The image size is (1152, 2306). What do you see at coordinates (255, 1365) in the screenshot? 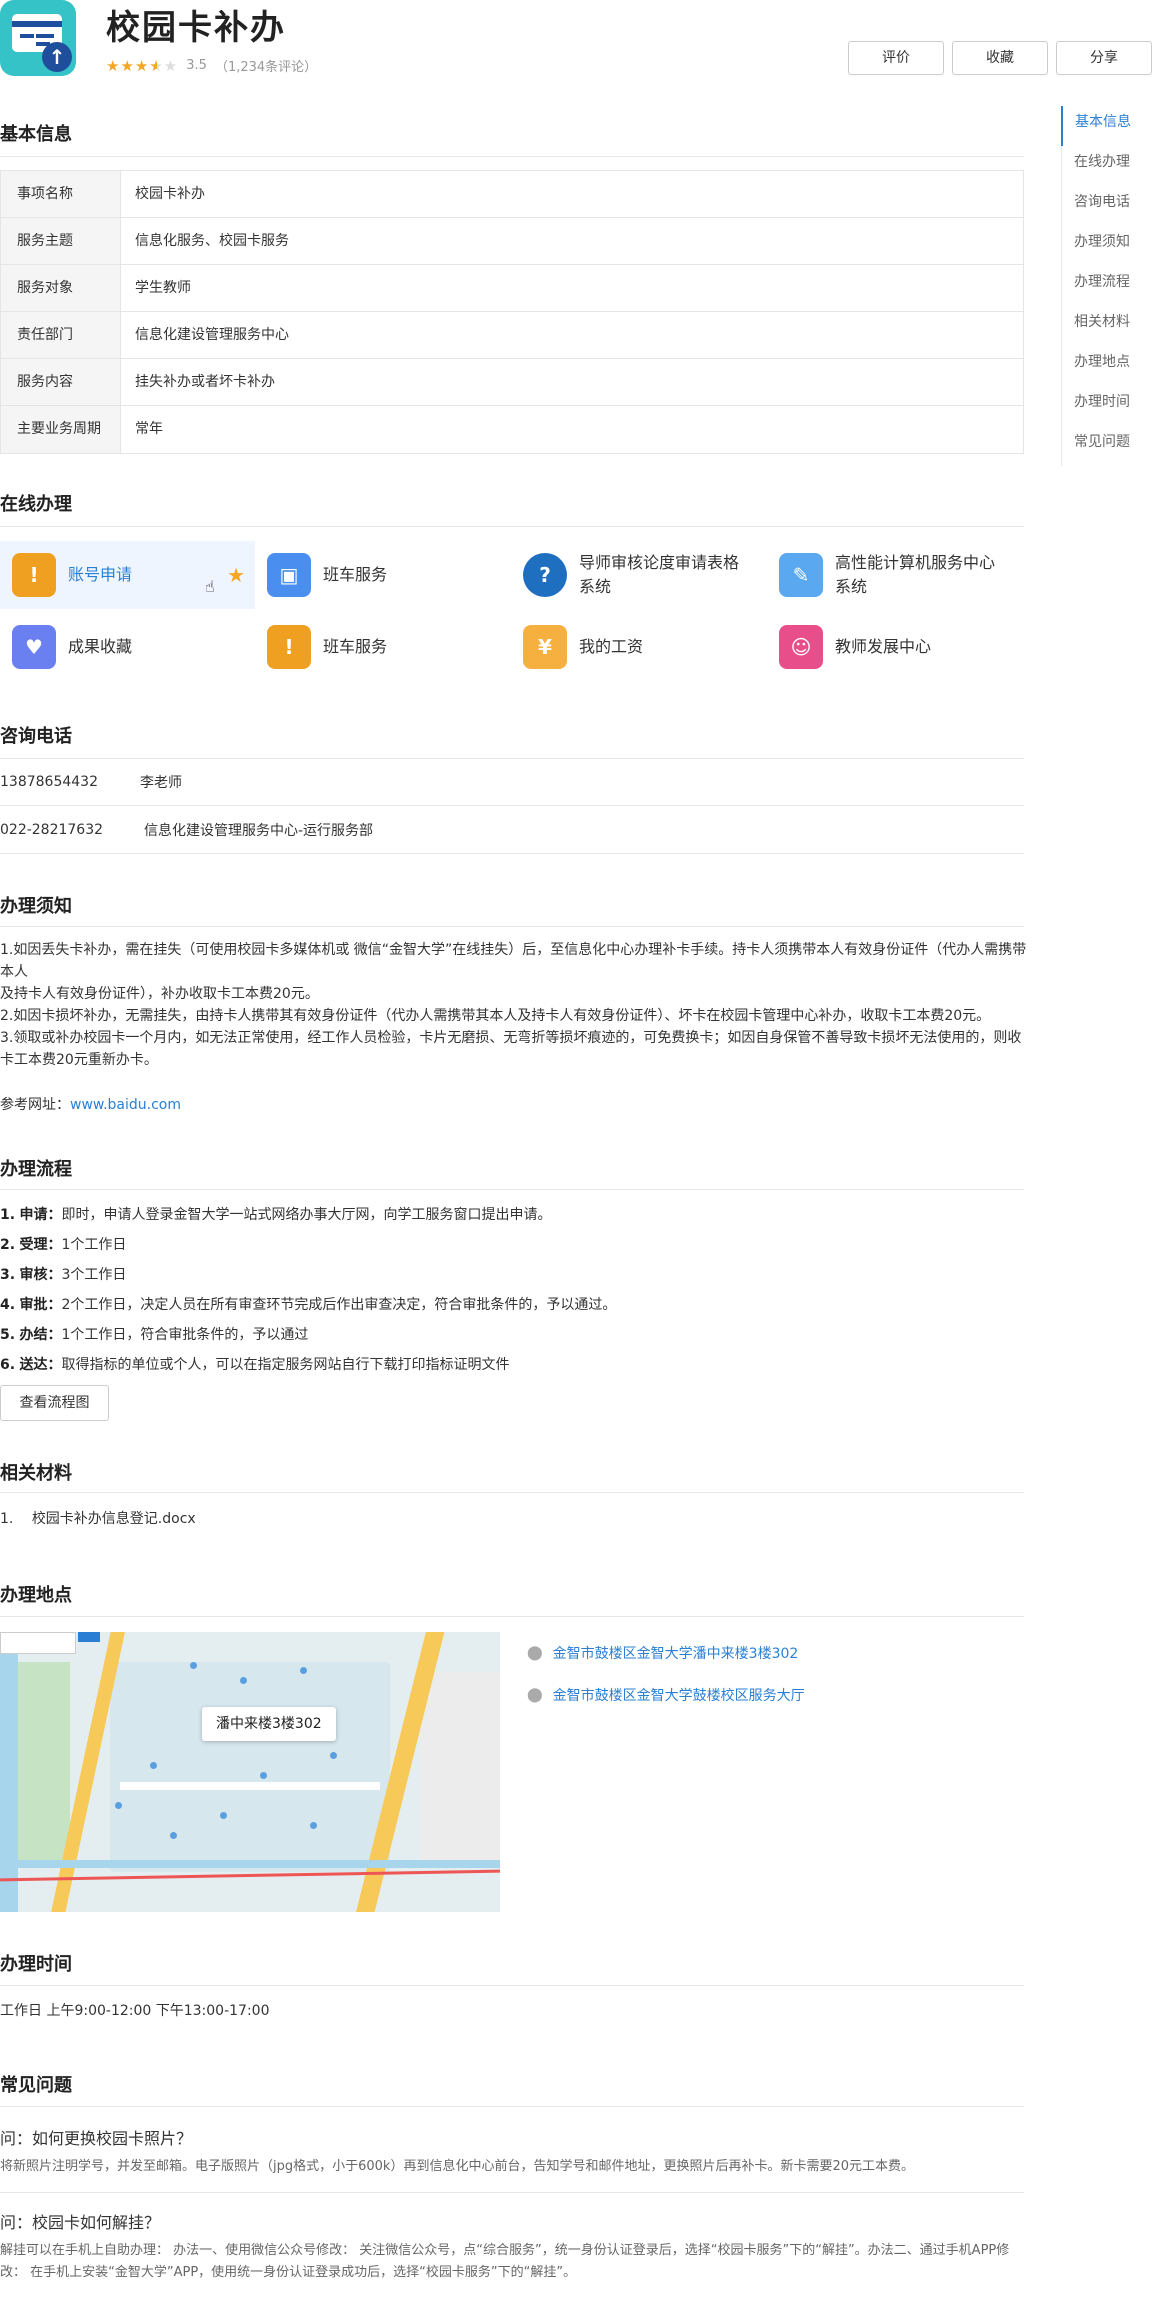
I see `process-step: 6. 送达：取得指标的单位或个人，可以在指定服务网站自行下载打印指标证明文件` at bounding box center [255, 1365].